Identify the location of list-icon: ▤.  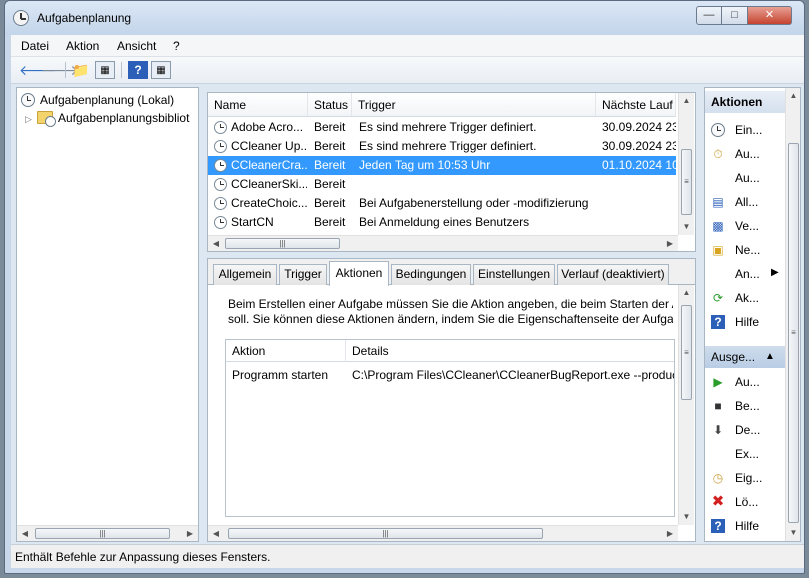
(718, 202).